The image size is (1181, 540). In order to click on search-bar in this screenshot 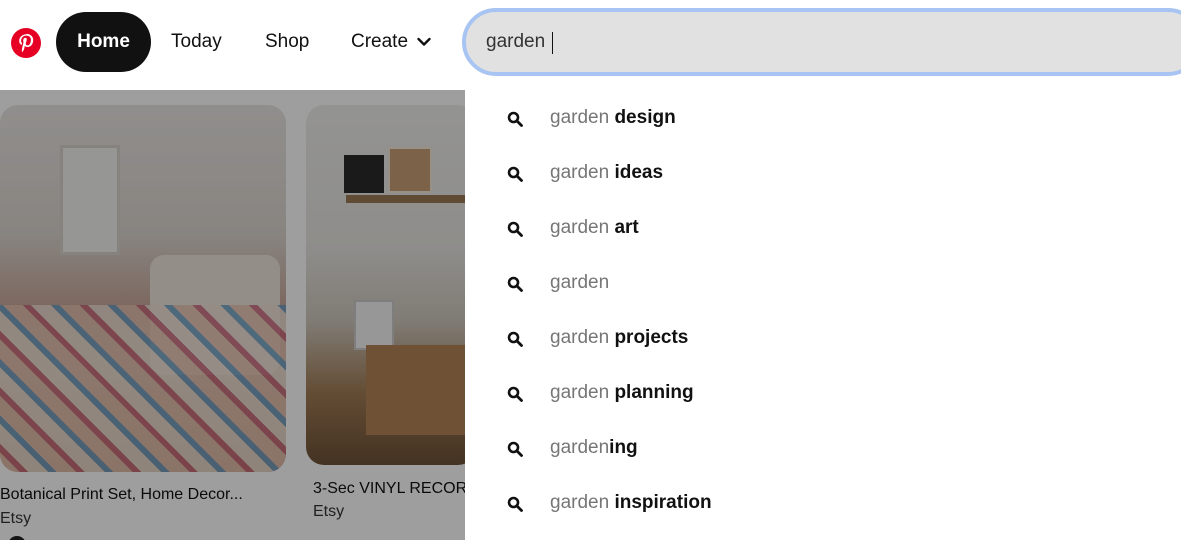, I will do `click(821, 42)`.